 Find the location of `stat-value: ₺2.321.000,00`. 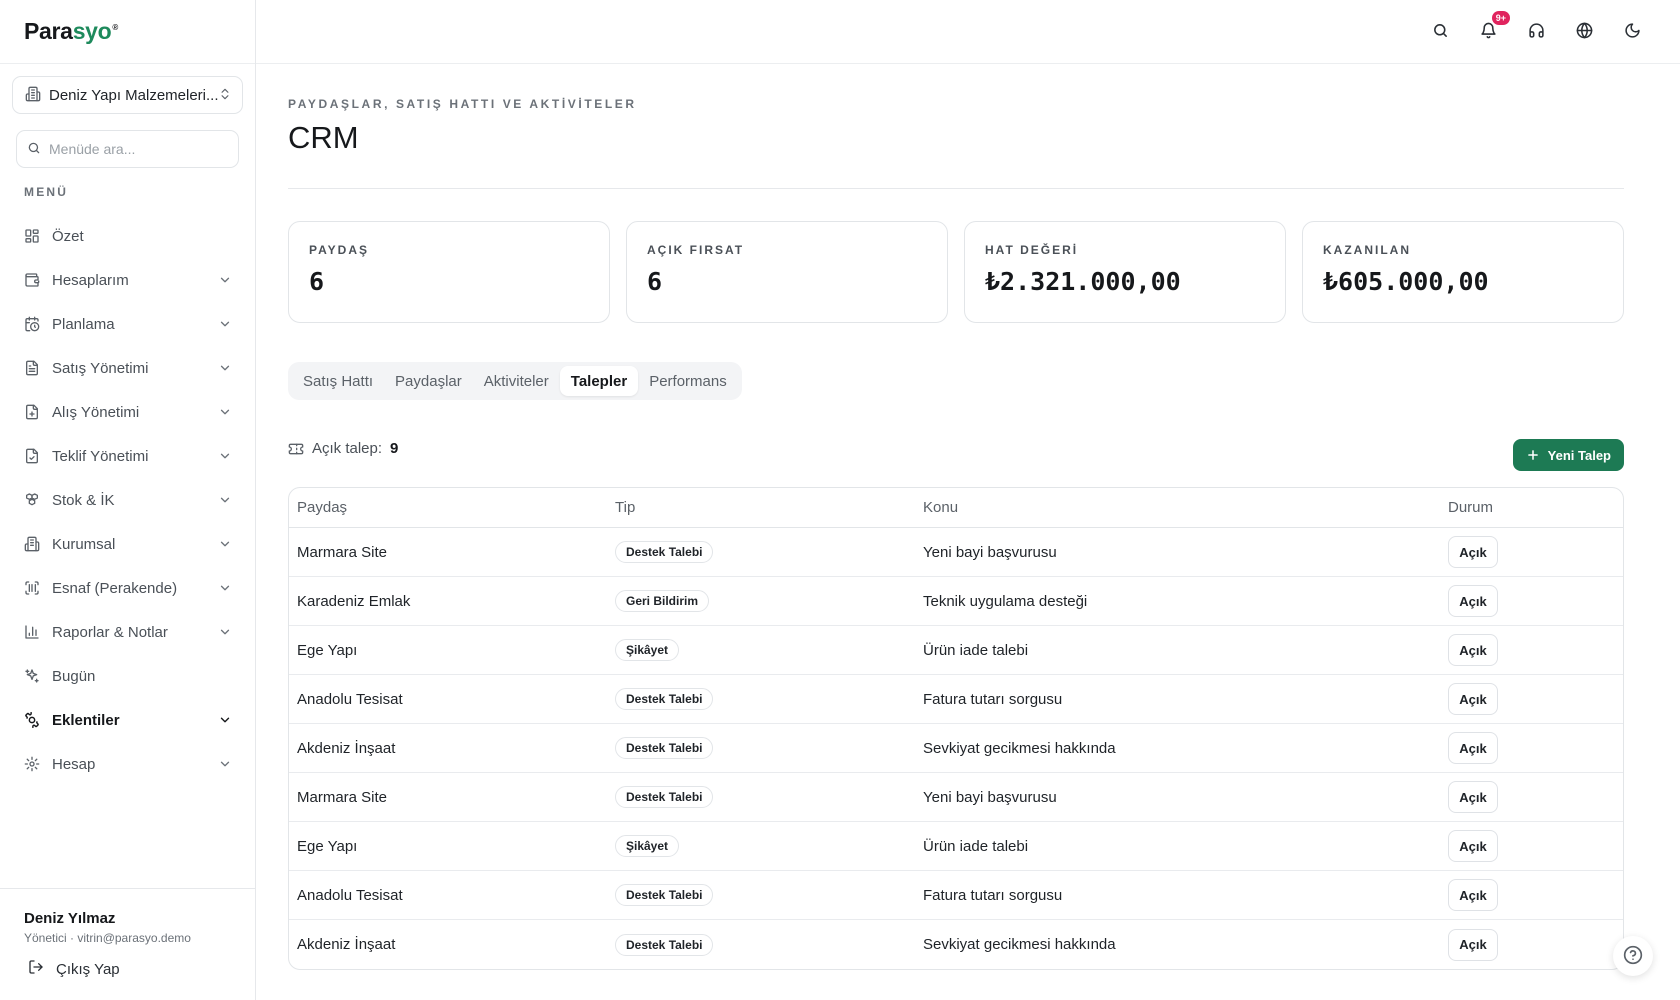

stat-value: ₺2.321.000,00 is located at coordinates (1083, 281).